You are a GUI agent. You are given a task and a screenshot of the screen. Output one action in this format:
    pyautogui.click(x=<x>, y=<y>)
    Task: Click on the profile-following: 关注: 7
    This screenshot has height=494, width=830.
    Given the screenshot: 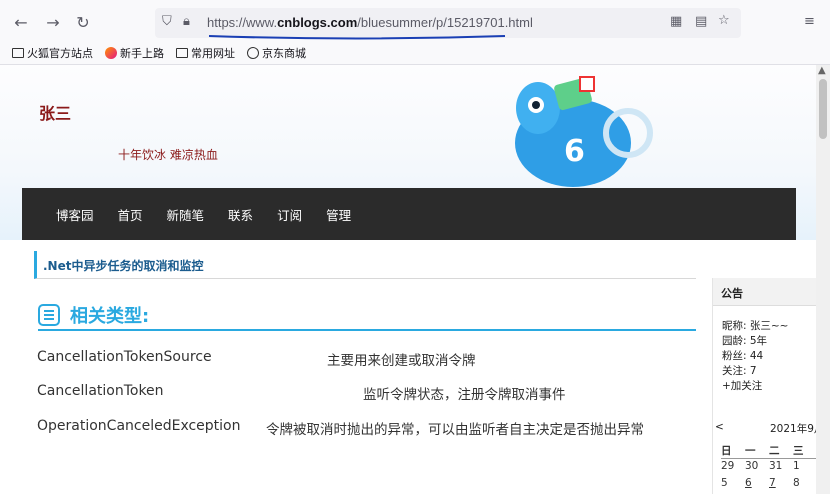 What is the action you would take?
    pyautogui.click(x=739, y=370)
    